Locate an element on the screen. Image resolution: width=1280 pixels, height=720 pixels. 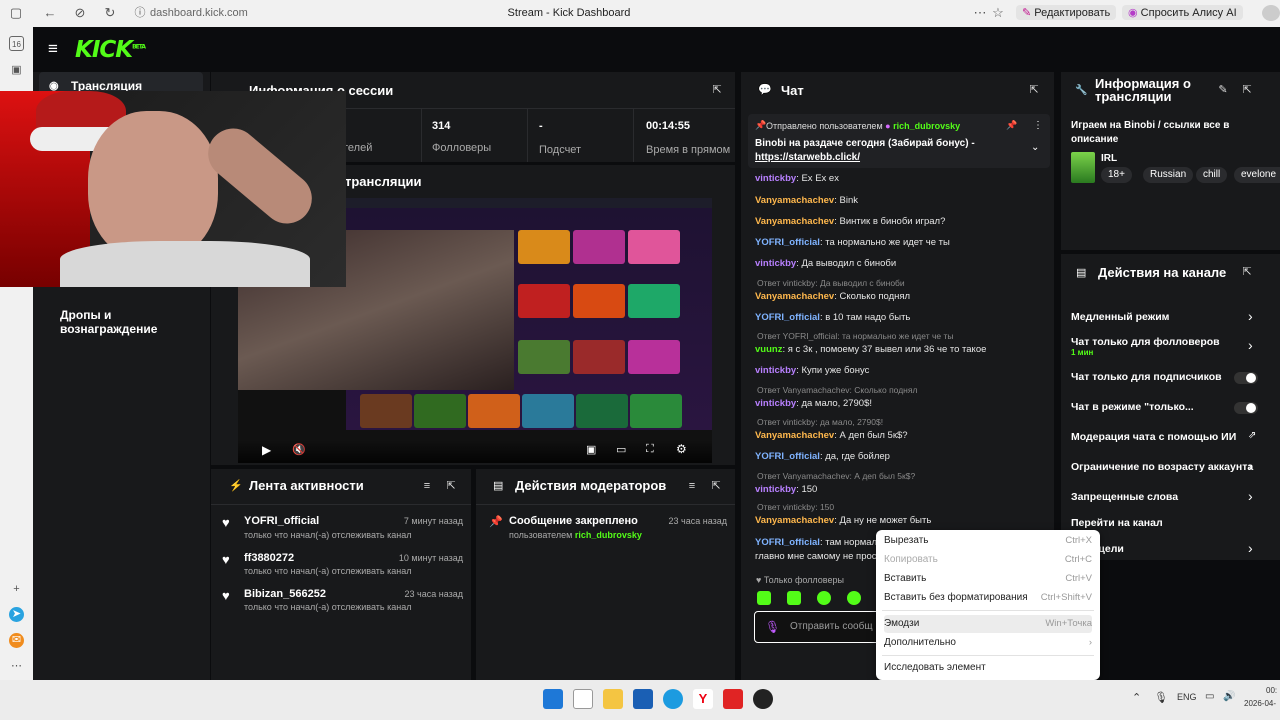
chevron-down-icon: ⌄ is located at coordinates (1035, 147).